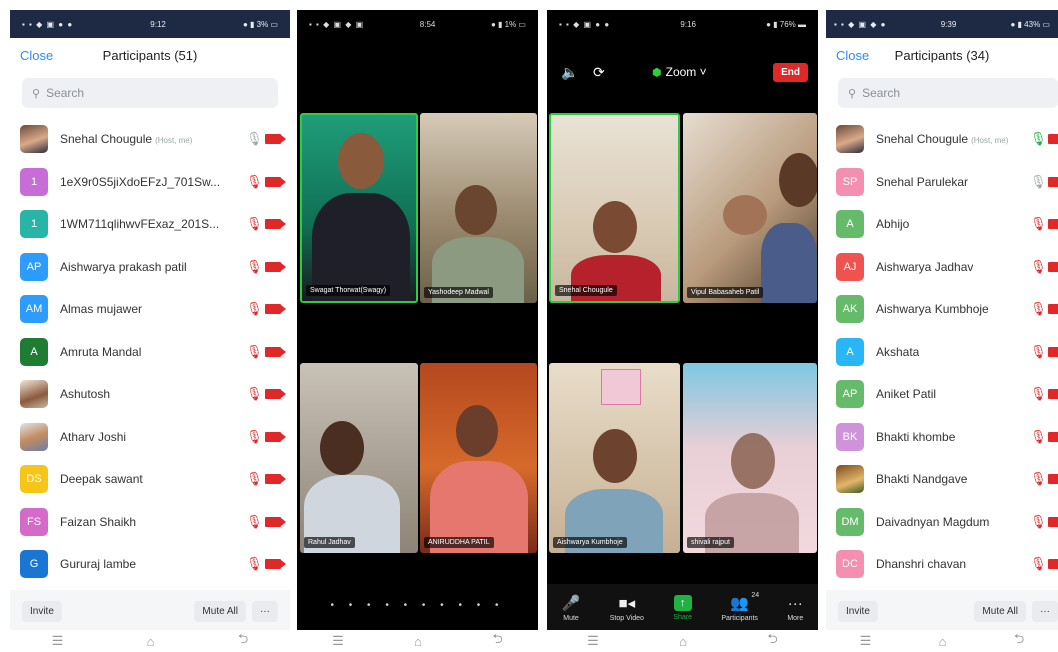 The width and height of the screenshot is (1058, 652). I want to click on participant-row: A Akshata 🎙, so click(942, 352).